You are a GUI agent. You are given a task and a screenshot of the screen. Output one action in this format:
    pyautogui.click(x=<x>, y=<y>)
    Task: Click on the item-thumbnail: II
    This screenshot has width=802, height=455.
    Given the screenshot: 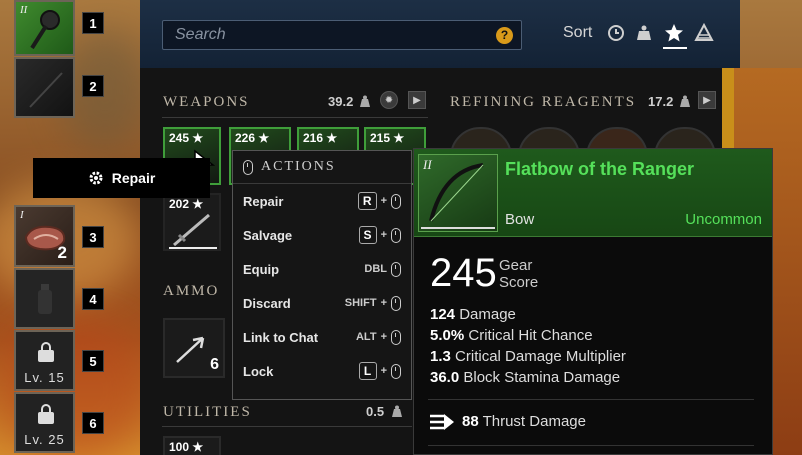 What is the action you would take?
    pyautogui.click(x=458, y=193)
    